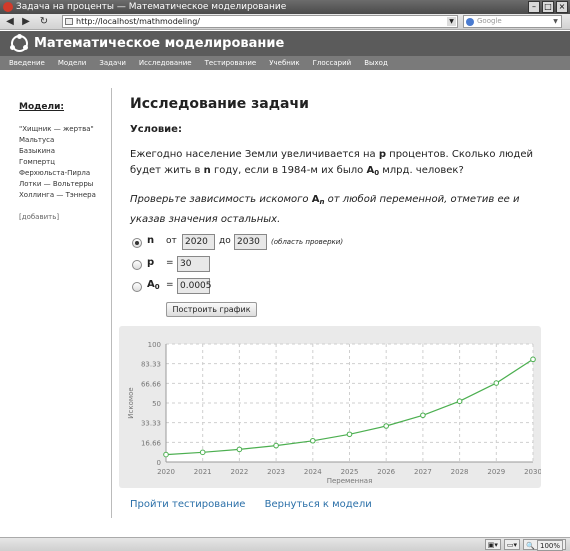 Image resolution: width=570 pixels, height=551 pixels. I want to click on param-p-label: p, so click(151, 262).